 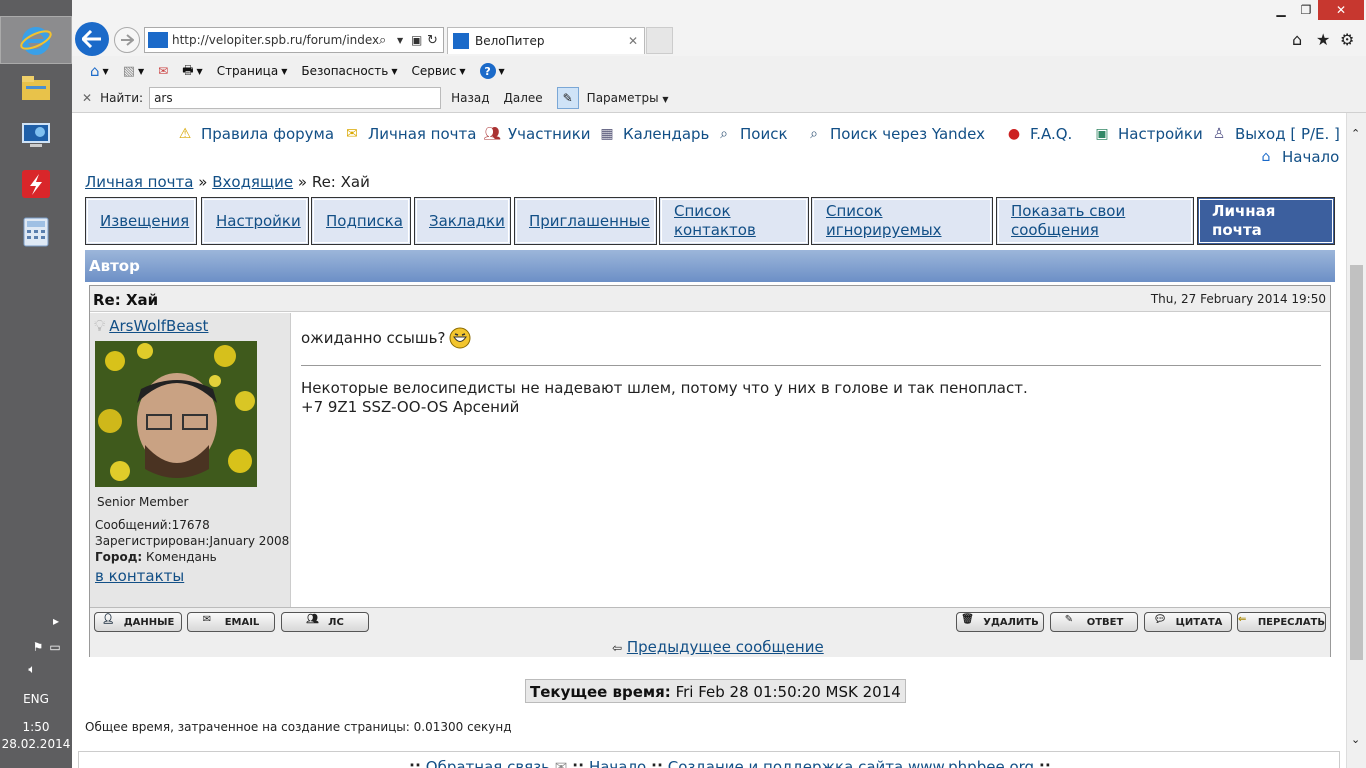 What do you see at coordinates (192, 71) in the screenshot?
I see `print-command: 🖶︎ ▼` at bounding box center [192, 71].